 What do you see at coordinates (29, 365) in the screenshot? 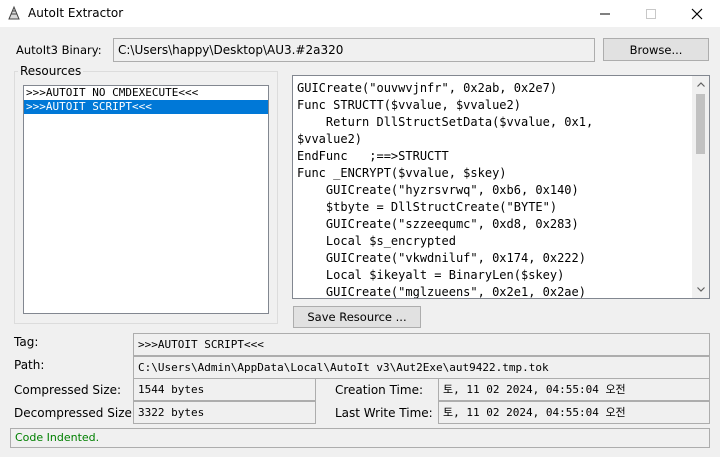
I see `path-label: Path:` at bounding box center [29, 365].